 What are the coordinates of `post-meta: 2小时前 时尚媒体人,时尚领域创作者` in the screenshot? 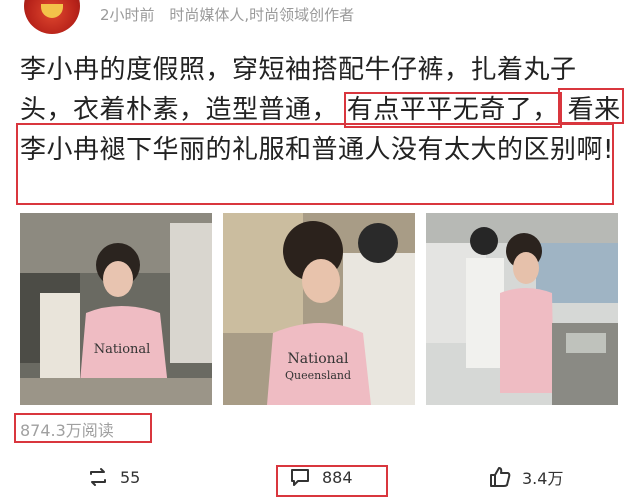 It's located at (227, 14).